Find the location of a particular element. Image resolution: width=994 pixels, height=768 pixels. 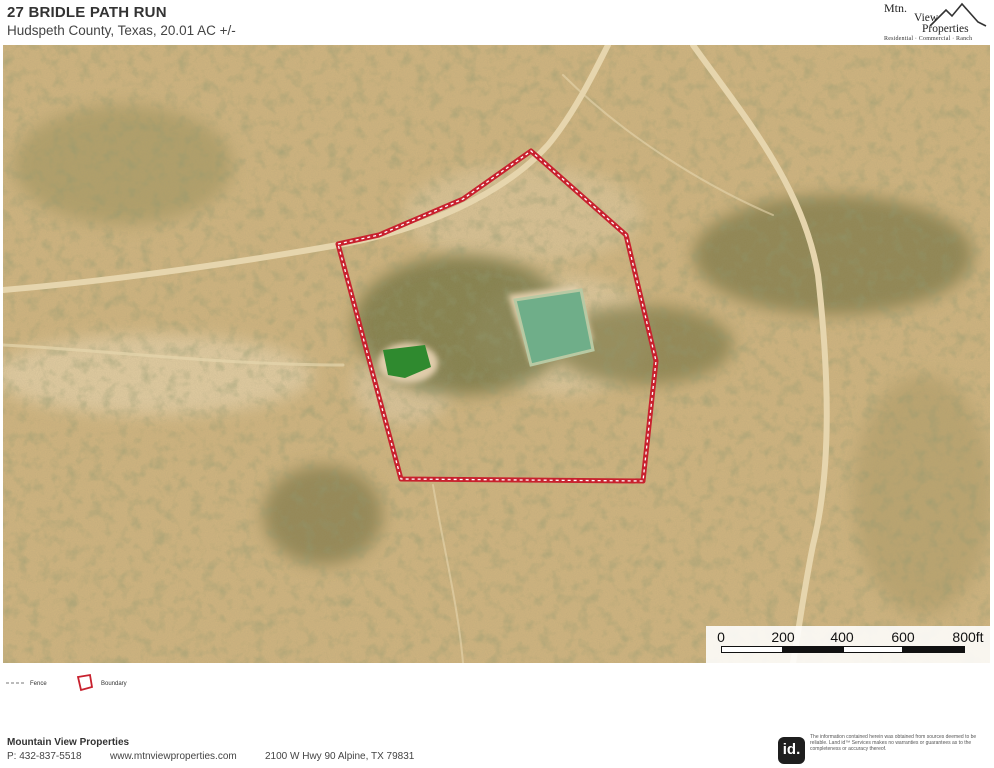

map-subtitle: Hudspeth County, Texas, 20.01 AC +/- is located at coordinates (121, 30).